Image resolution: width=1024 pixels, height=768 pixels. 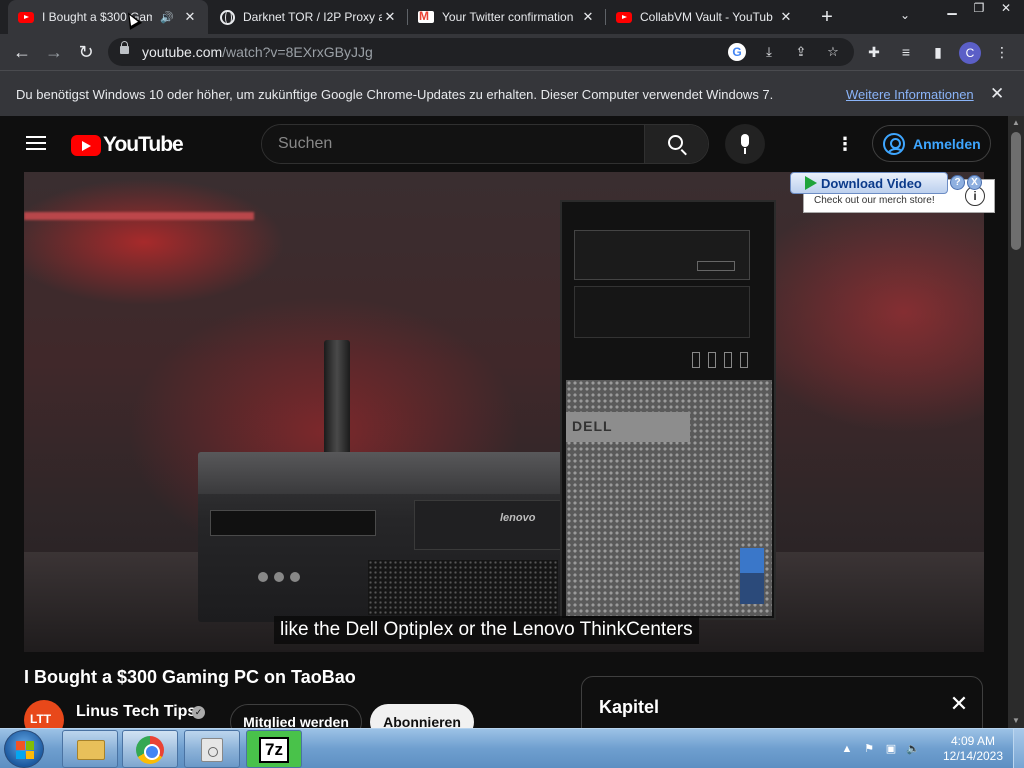 What do you see at coordinates (905, 17) in the screenshot?
I see `tab-search-icon: ⌄` at bounding box center [905, 17].